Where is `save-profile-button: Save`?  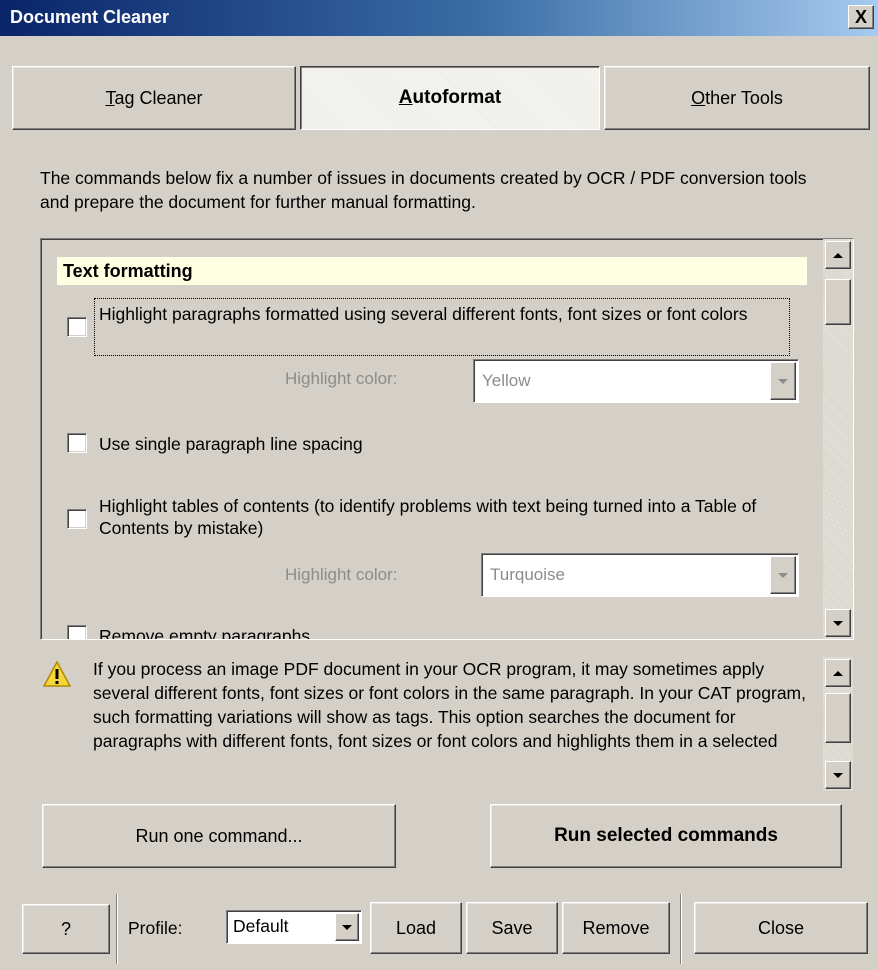 save-profile-button: Save is located at coordinates (512, 928).